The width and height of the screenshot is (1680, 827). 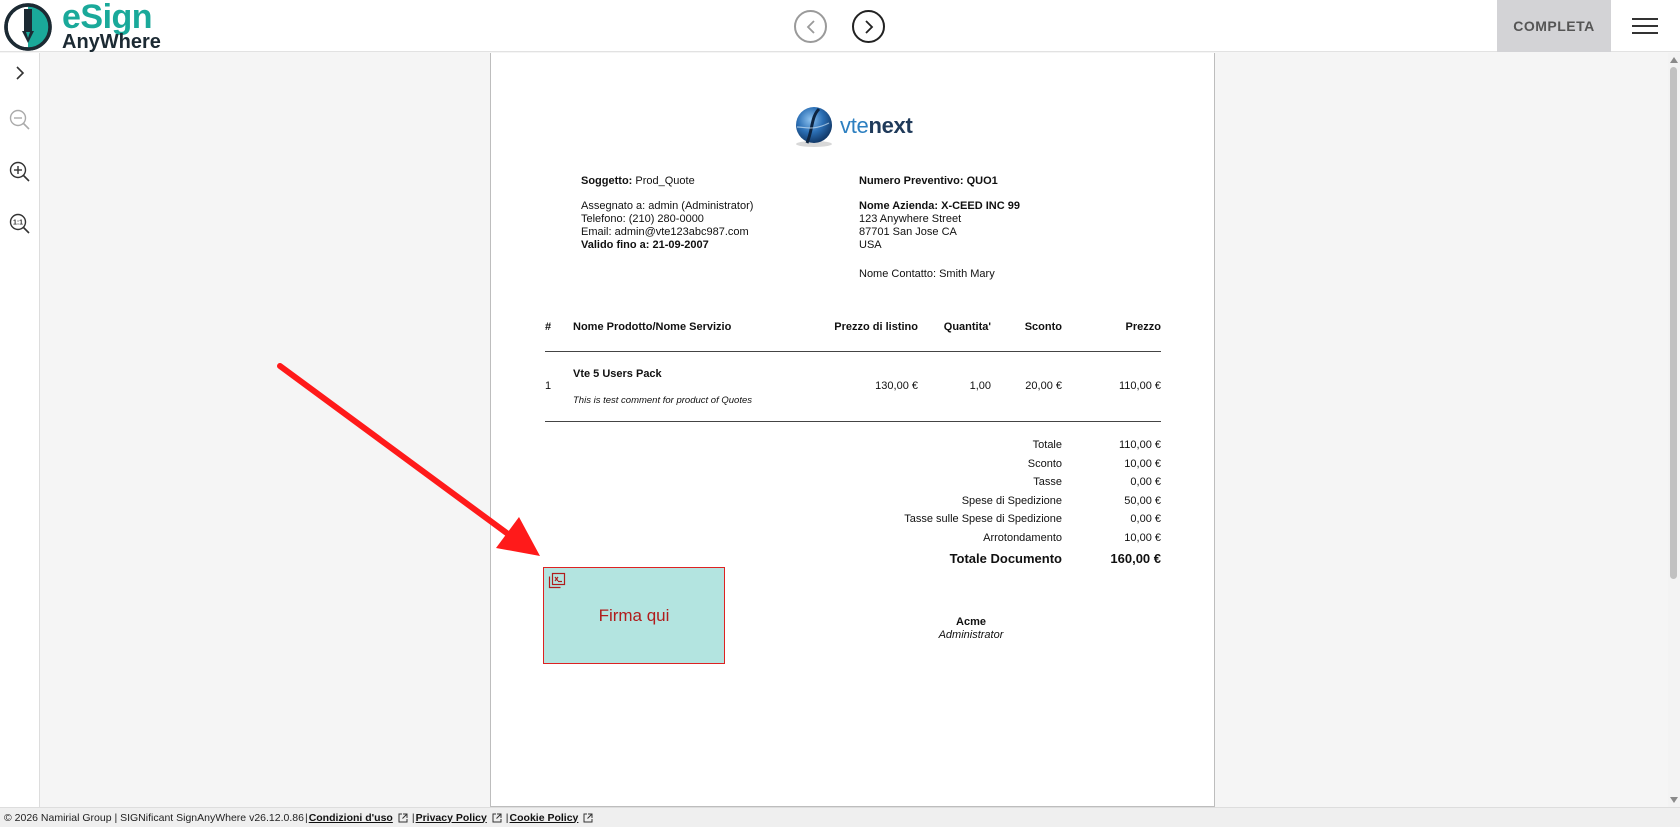 What do you see at coordinates (870, 245) in the screenshot?
I see `country: USA` at bounding box center [870, 245].